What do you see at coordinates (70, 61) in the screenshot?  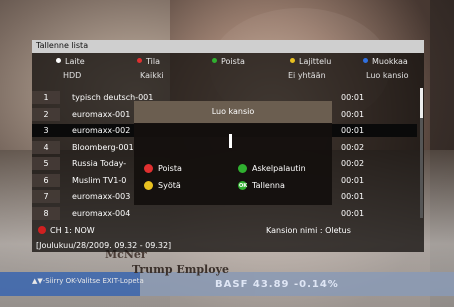 I see `fn-laite: Laite` at bounding box center [70, 61].